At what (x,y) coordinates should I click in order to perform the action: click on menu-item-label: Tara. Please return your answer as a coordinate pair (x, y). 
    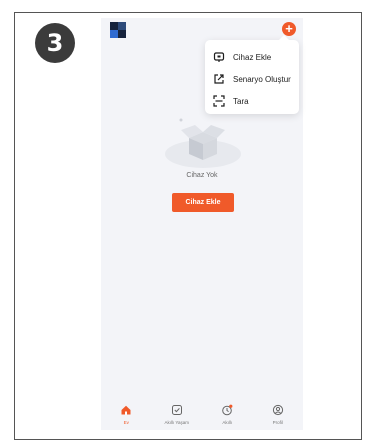
    Looking at the image, I should click on (241, 101).